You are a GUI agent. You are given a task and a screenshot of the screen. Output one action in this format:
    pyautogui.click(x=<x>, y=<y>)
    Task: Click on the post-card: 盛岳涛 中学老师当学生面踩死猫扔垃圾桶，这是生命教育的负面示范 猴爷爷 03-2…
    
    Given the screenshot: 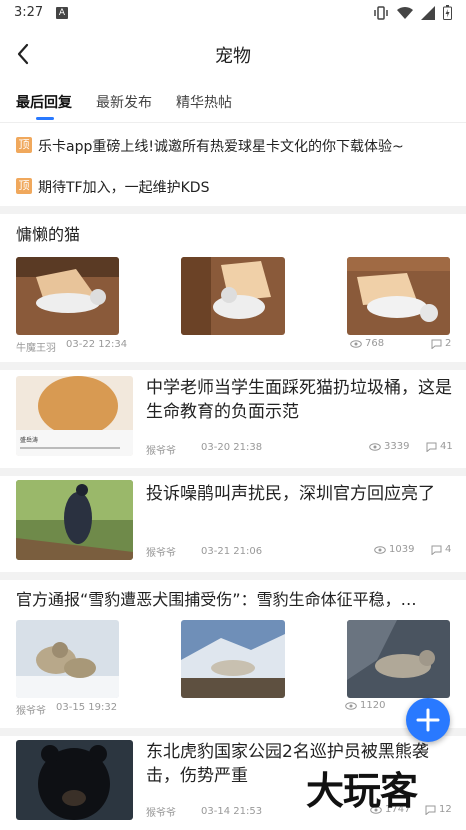 What is the action you would take?
    pyautogui.click(x=233, y=419)
    